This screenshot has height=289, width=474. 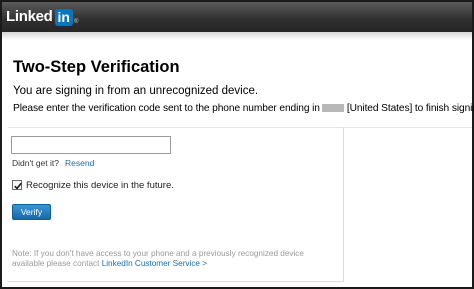 I want to click on header-bar: Linked in ®, so click(x=237, y=17).